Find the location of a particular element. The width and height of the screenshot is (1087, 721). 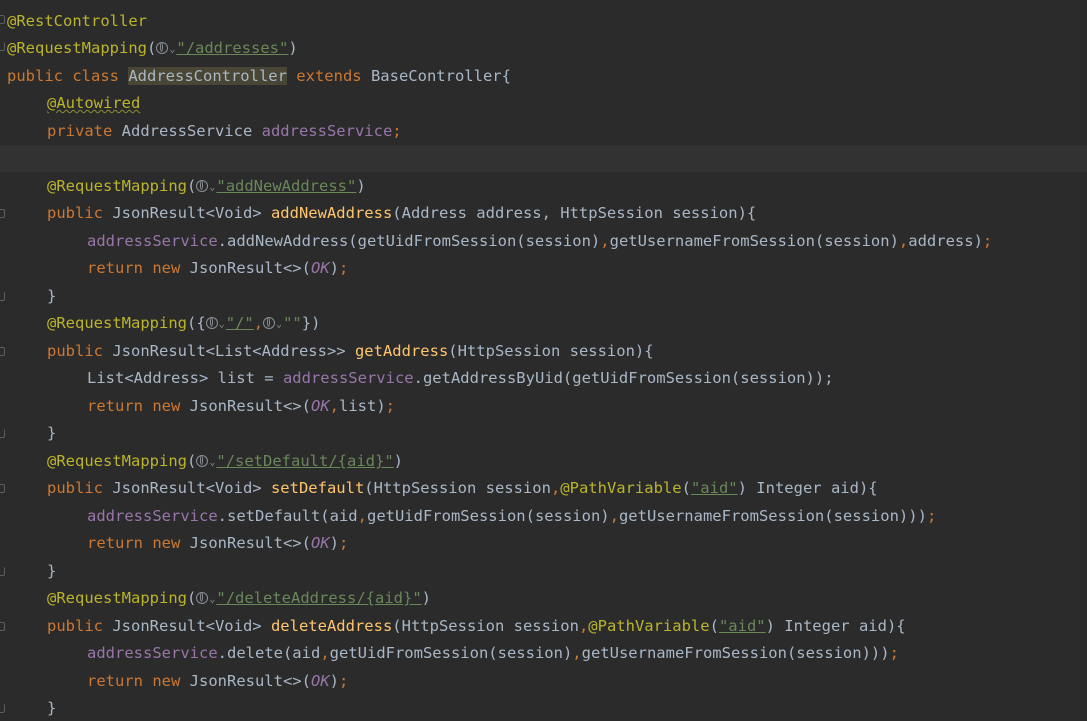

endpoint-path-link: "addNewAddress" is located at coordinates (286, 186).